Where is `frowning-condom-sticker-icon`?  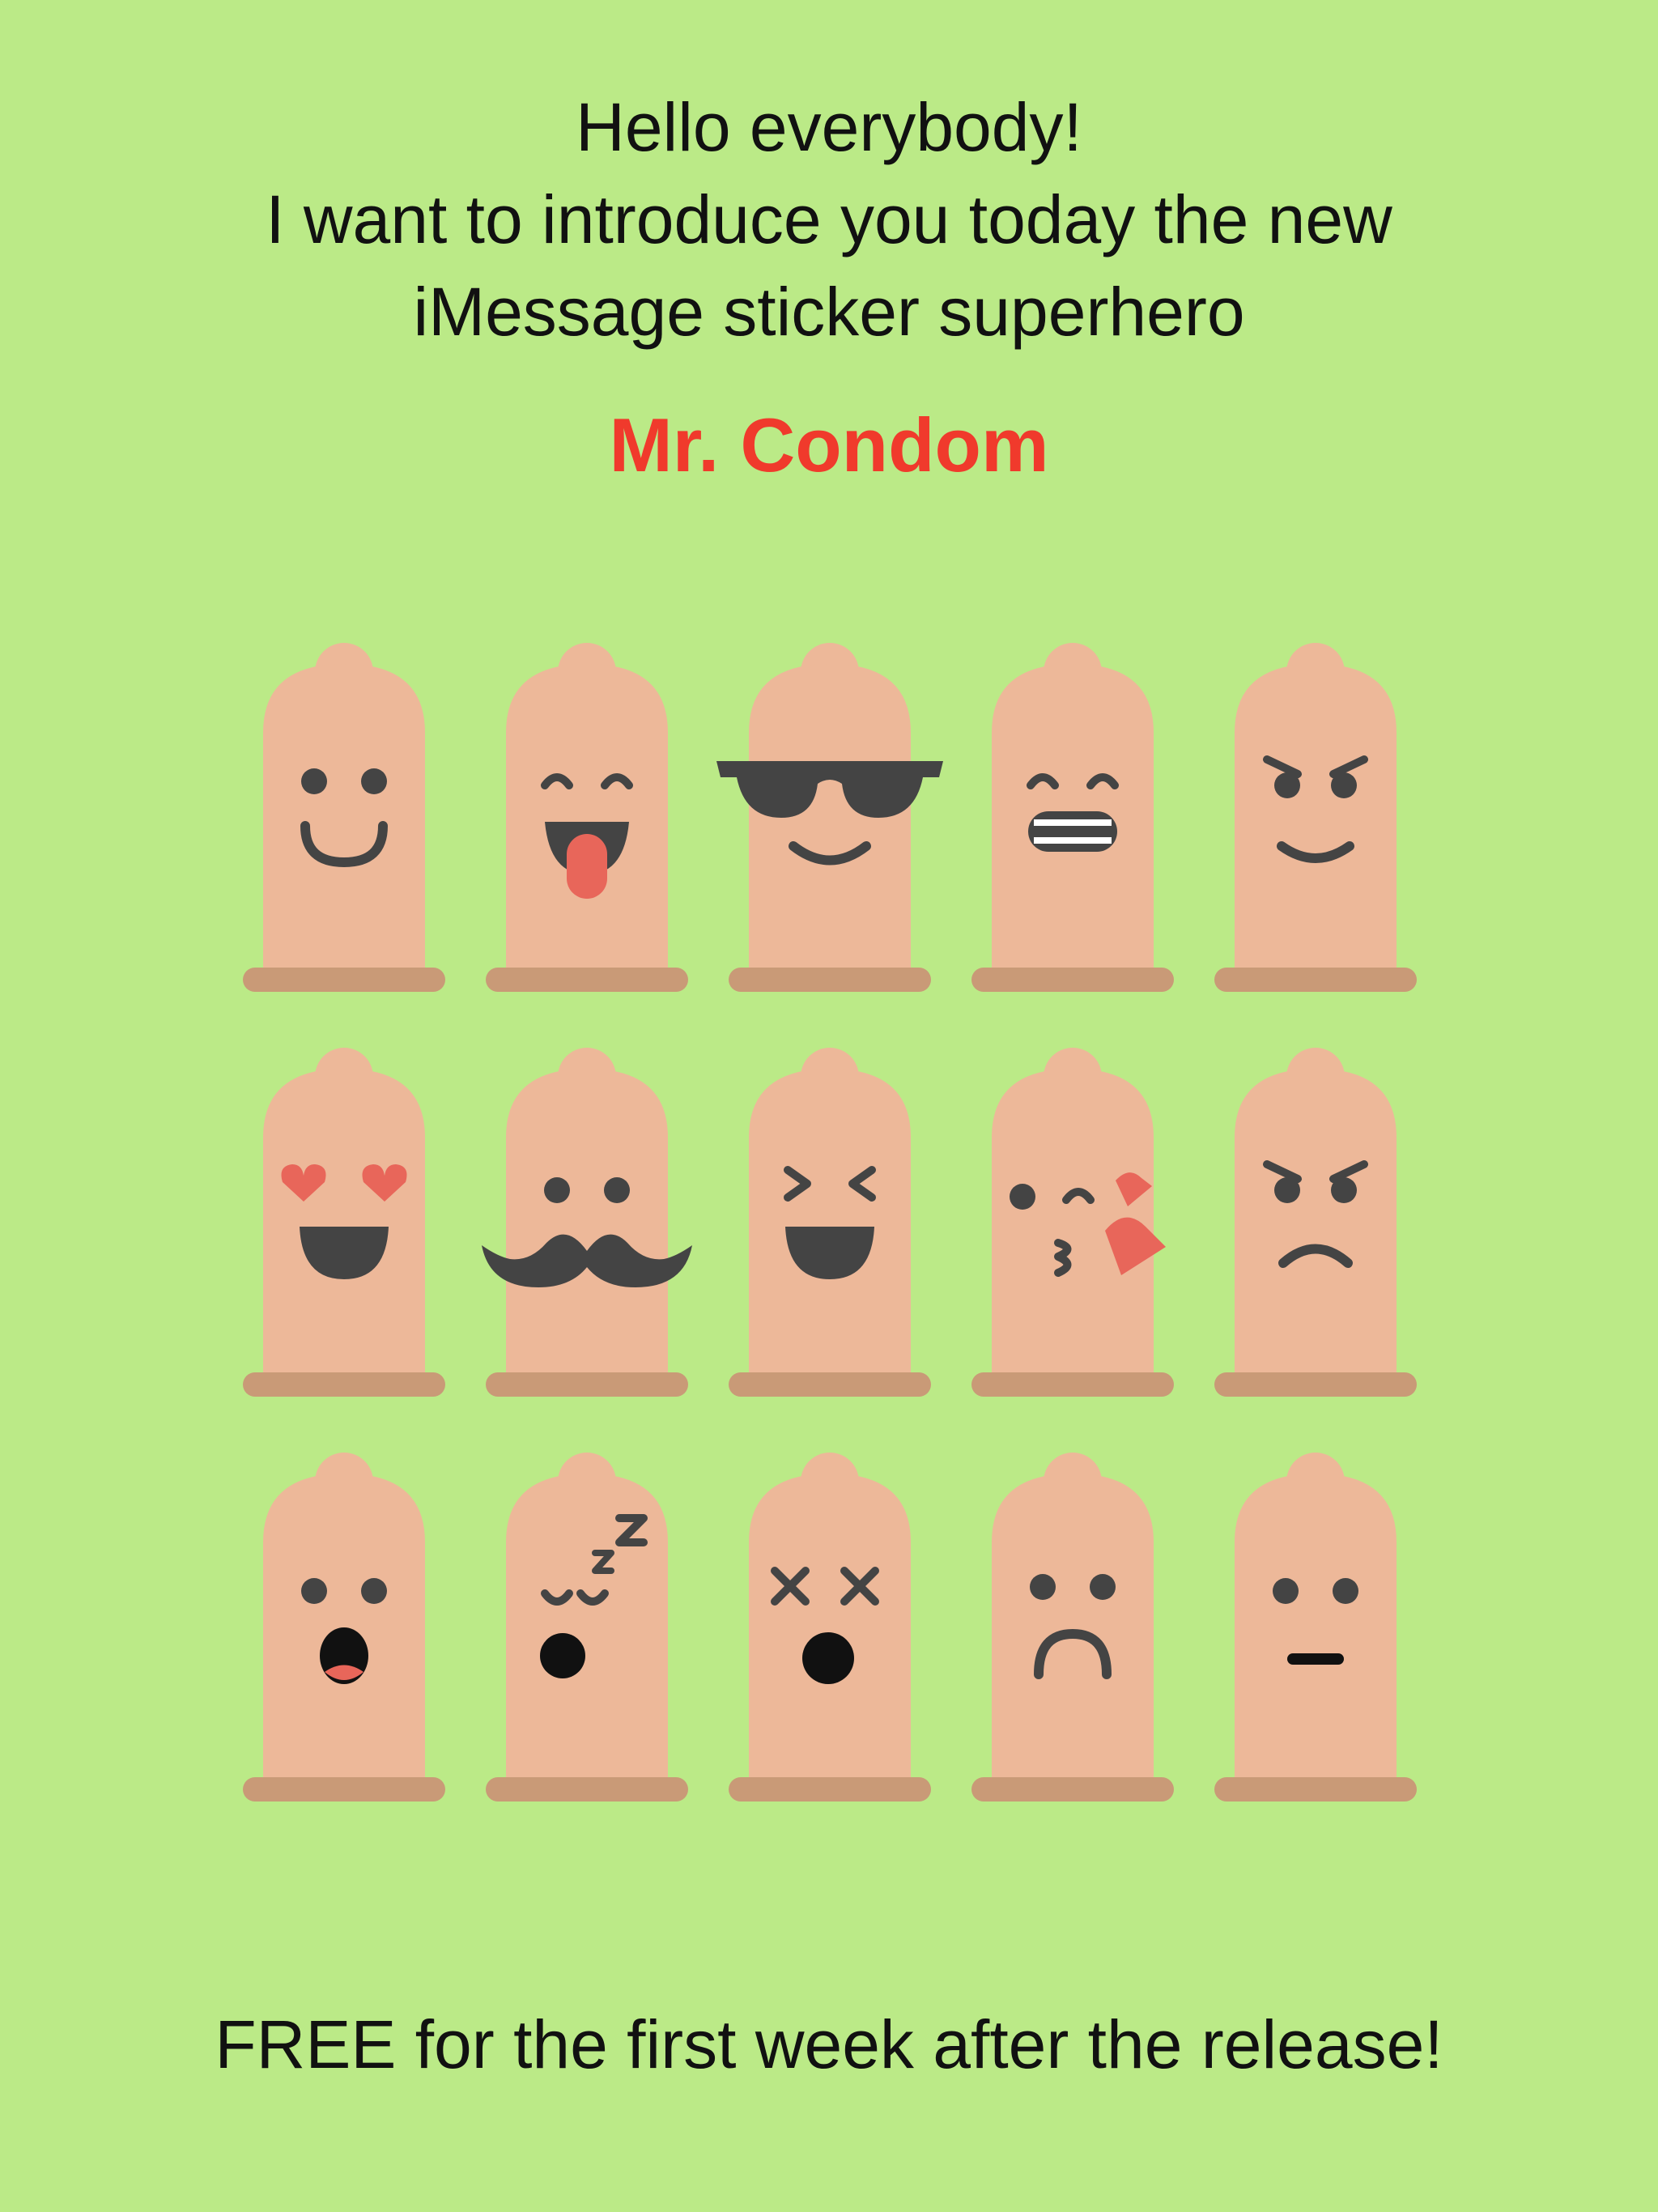
frowning-condom-sticker-icon is located at coordinates (1072, 1628).